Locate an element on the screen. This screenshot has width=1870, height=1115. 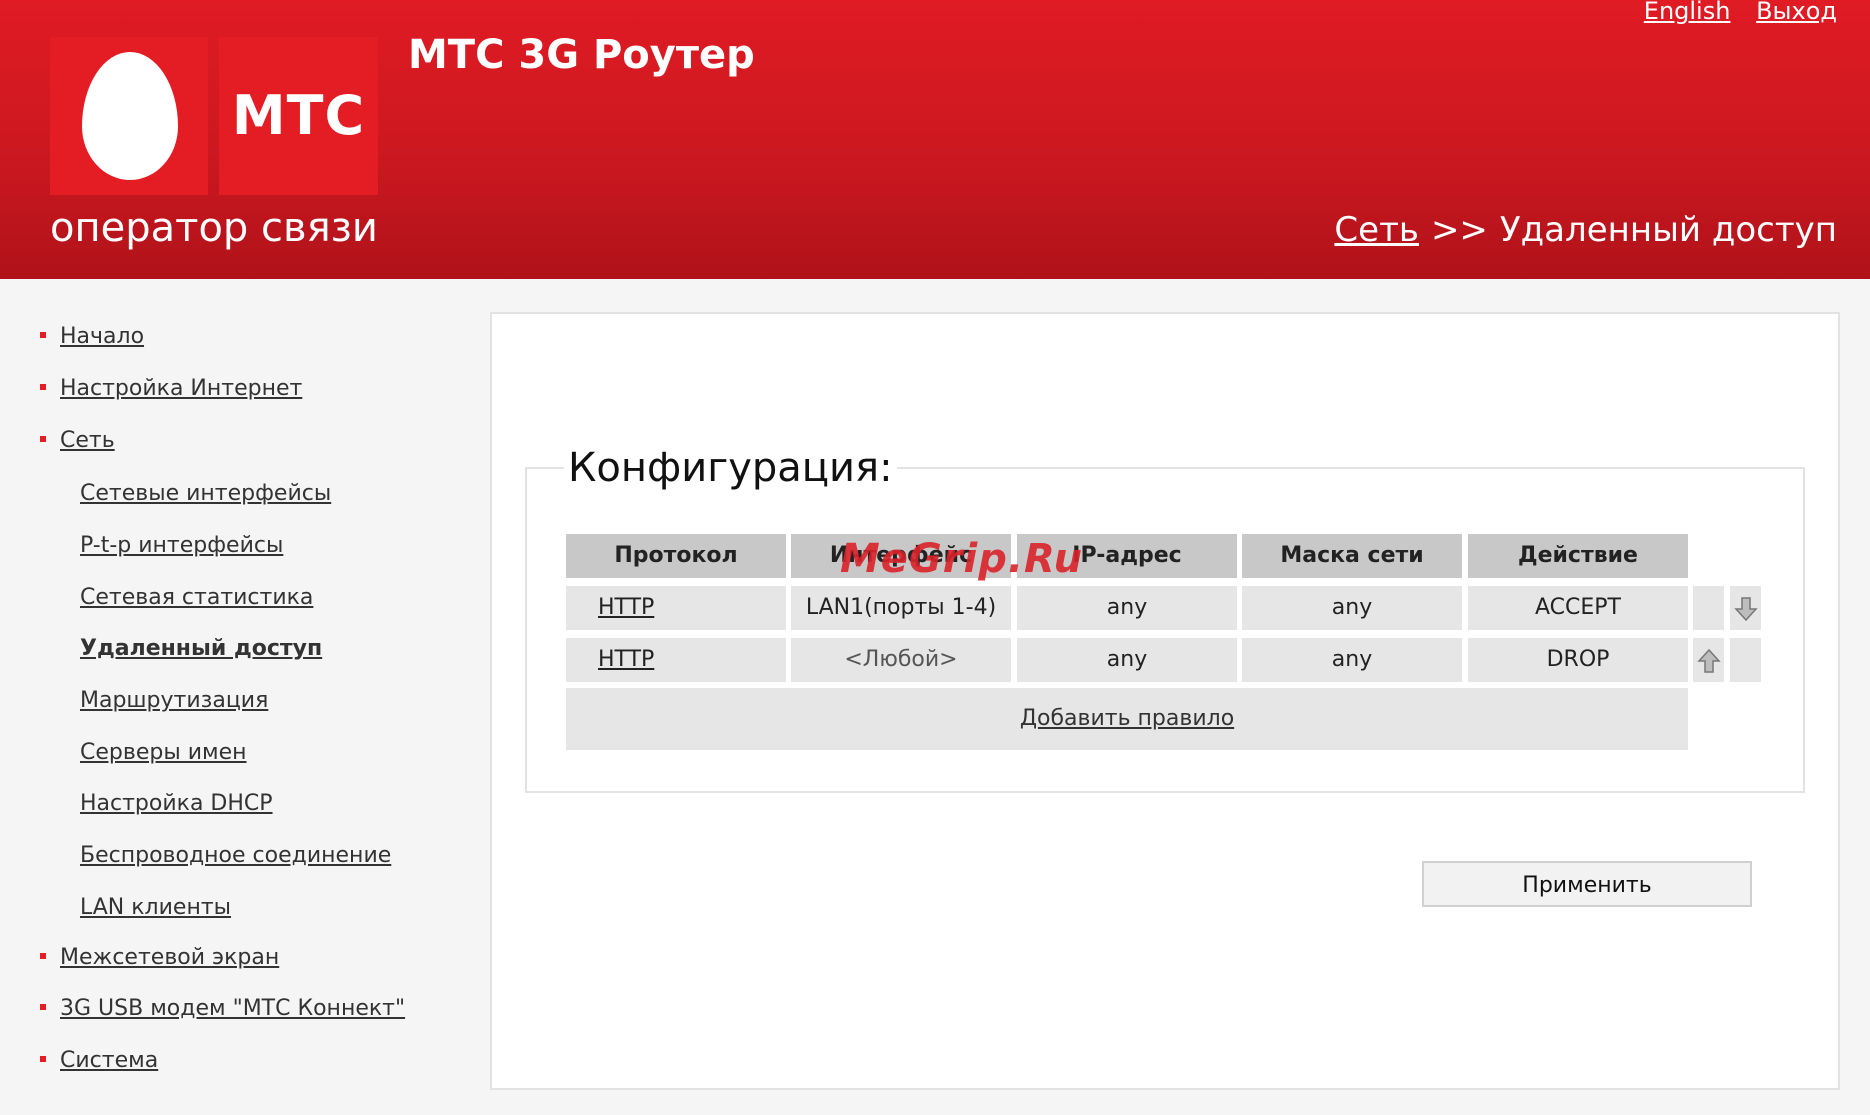
row-2-down-slot is located at coordinates (1745, 660).